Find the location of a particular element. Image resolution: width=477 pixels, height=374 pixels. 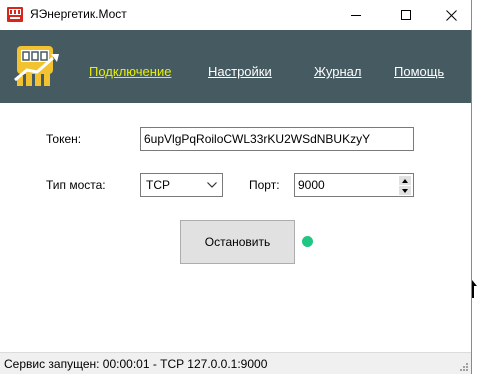

arrow-up-icon is located at coordinates (405, 180).